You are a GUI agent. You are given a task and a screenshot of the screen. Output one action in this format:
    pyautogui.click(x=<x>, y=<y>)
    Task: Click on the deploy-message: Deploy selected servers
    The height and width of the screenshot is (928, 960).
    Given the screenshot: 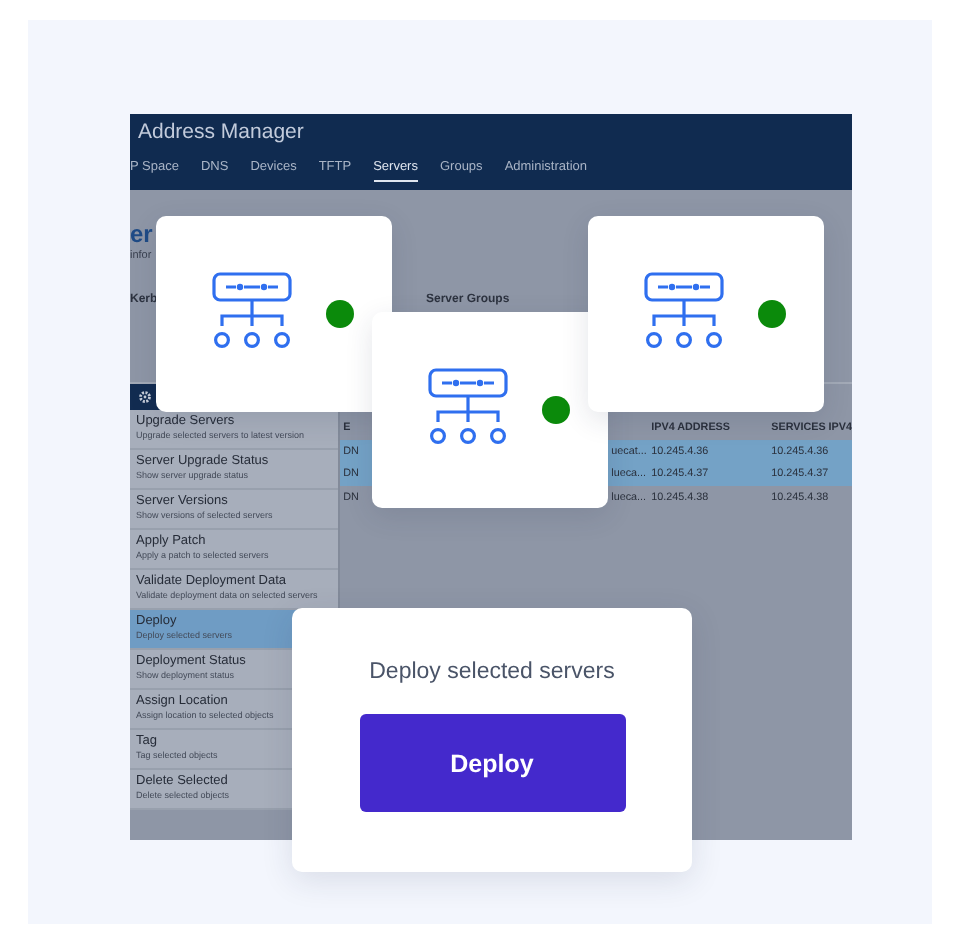 What is the action you would take?
    pyautogui.click(x=492, y=672)
    